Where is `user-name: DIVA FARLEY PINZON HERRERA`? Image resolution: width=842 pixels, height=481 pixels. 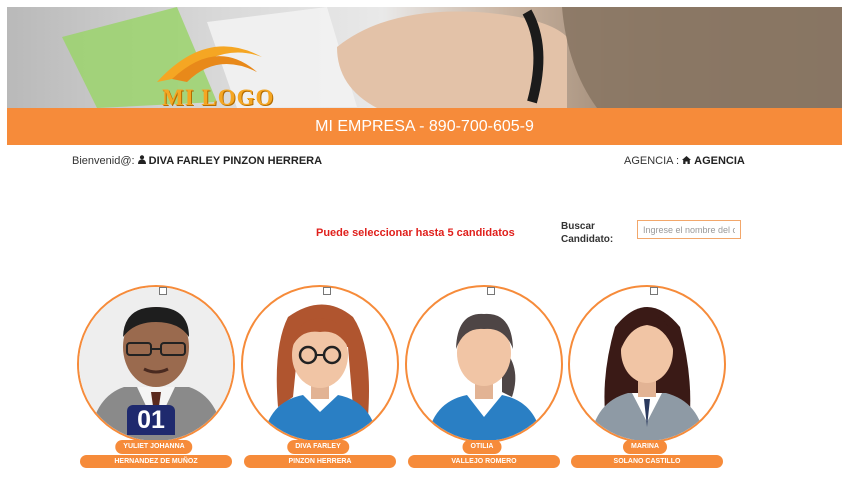 user-name: DIVA FARLEY PINZON HERRERA is located at coordinates (235, 161).